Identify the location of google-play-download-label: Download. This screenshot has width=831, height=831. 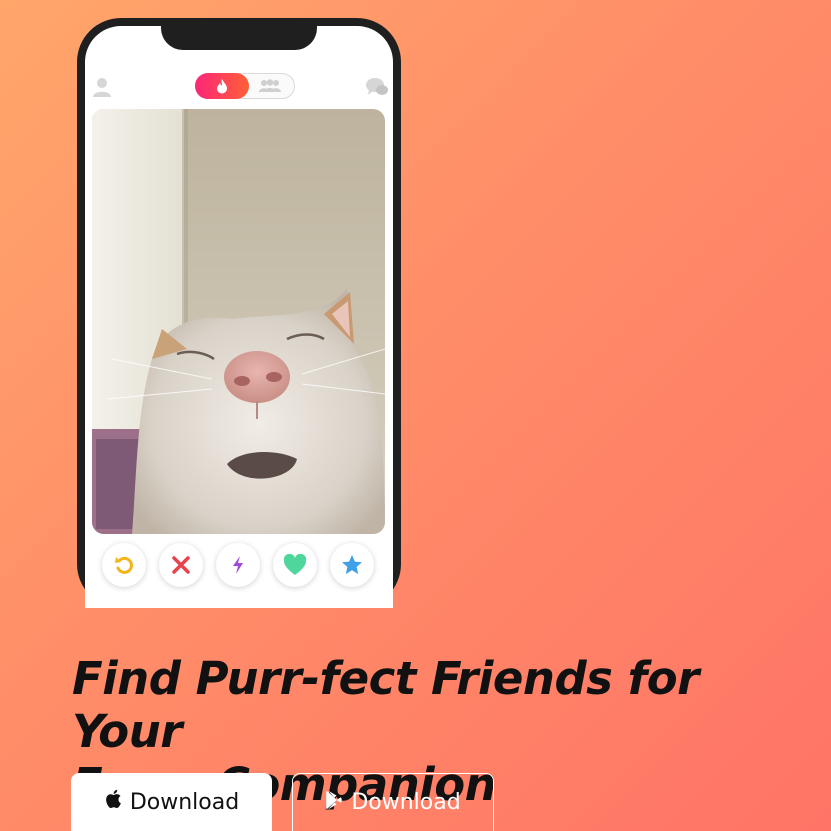
(406, 802).